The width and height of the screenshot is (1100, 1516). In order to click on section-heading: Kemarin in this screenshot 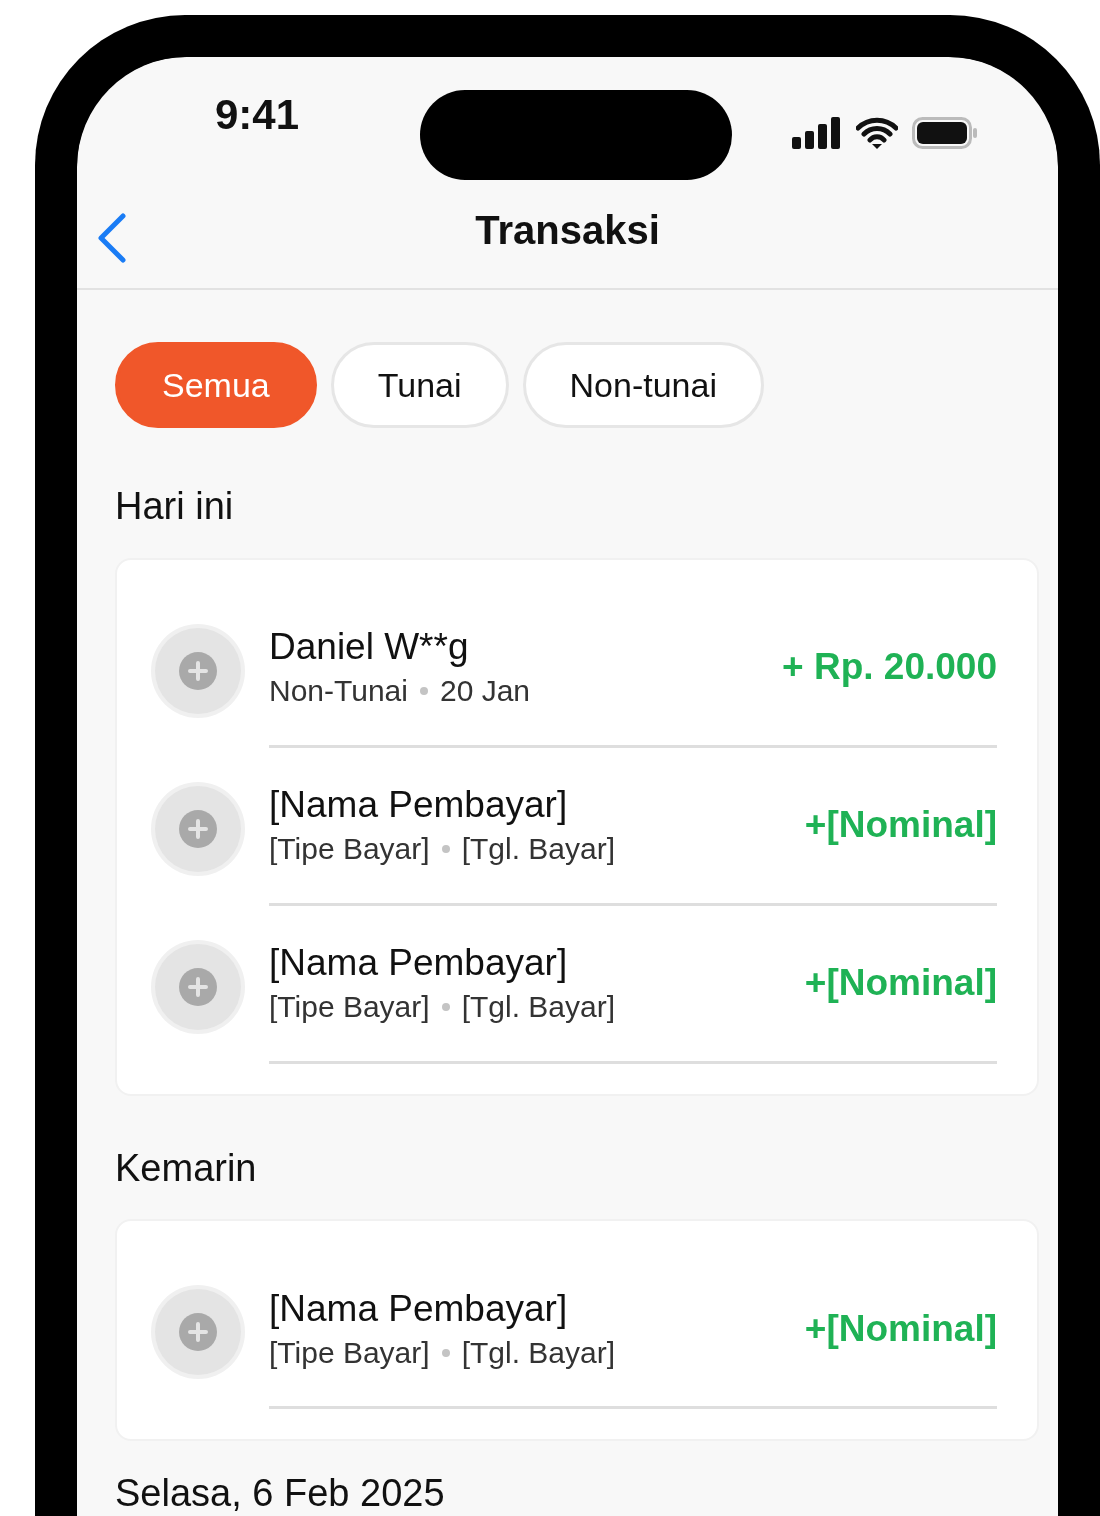, I will do `click(186, 1168)`.